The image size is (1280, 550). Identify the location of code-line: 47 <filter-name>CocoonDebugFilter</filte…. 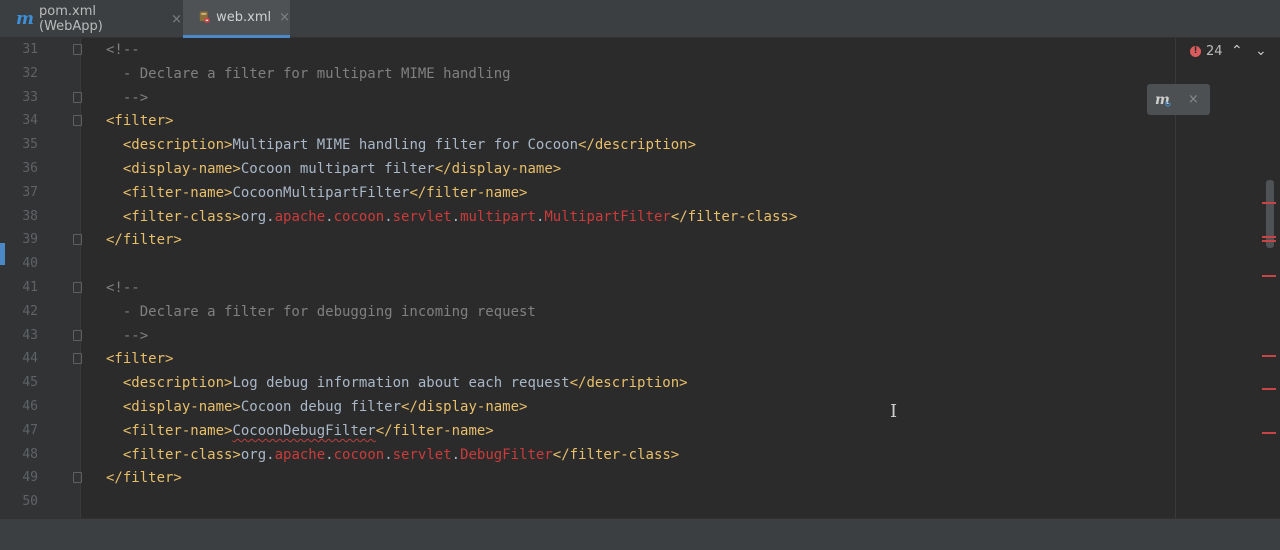
(587, 431).